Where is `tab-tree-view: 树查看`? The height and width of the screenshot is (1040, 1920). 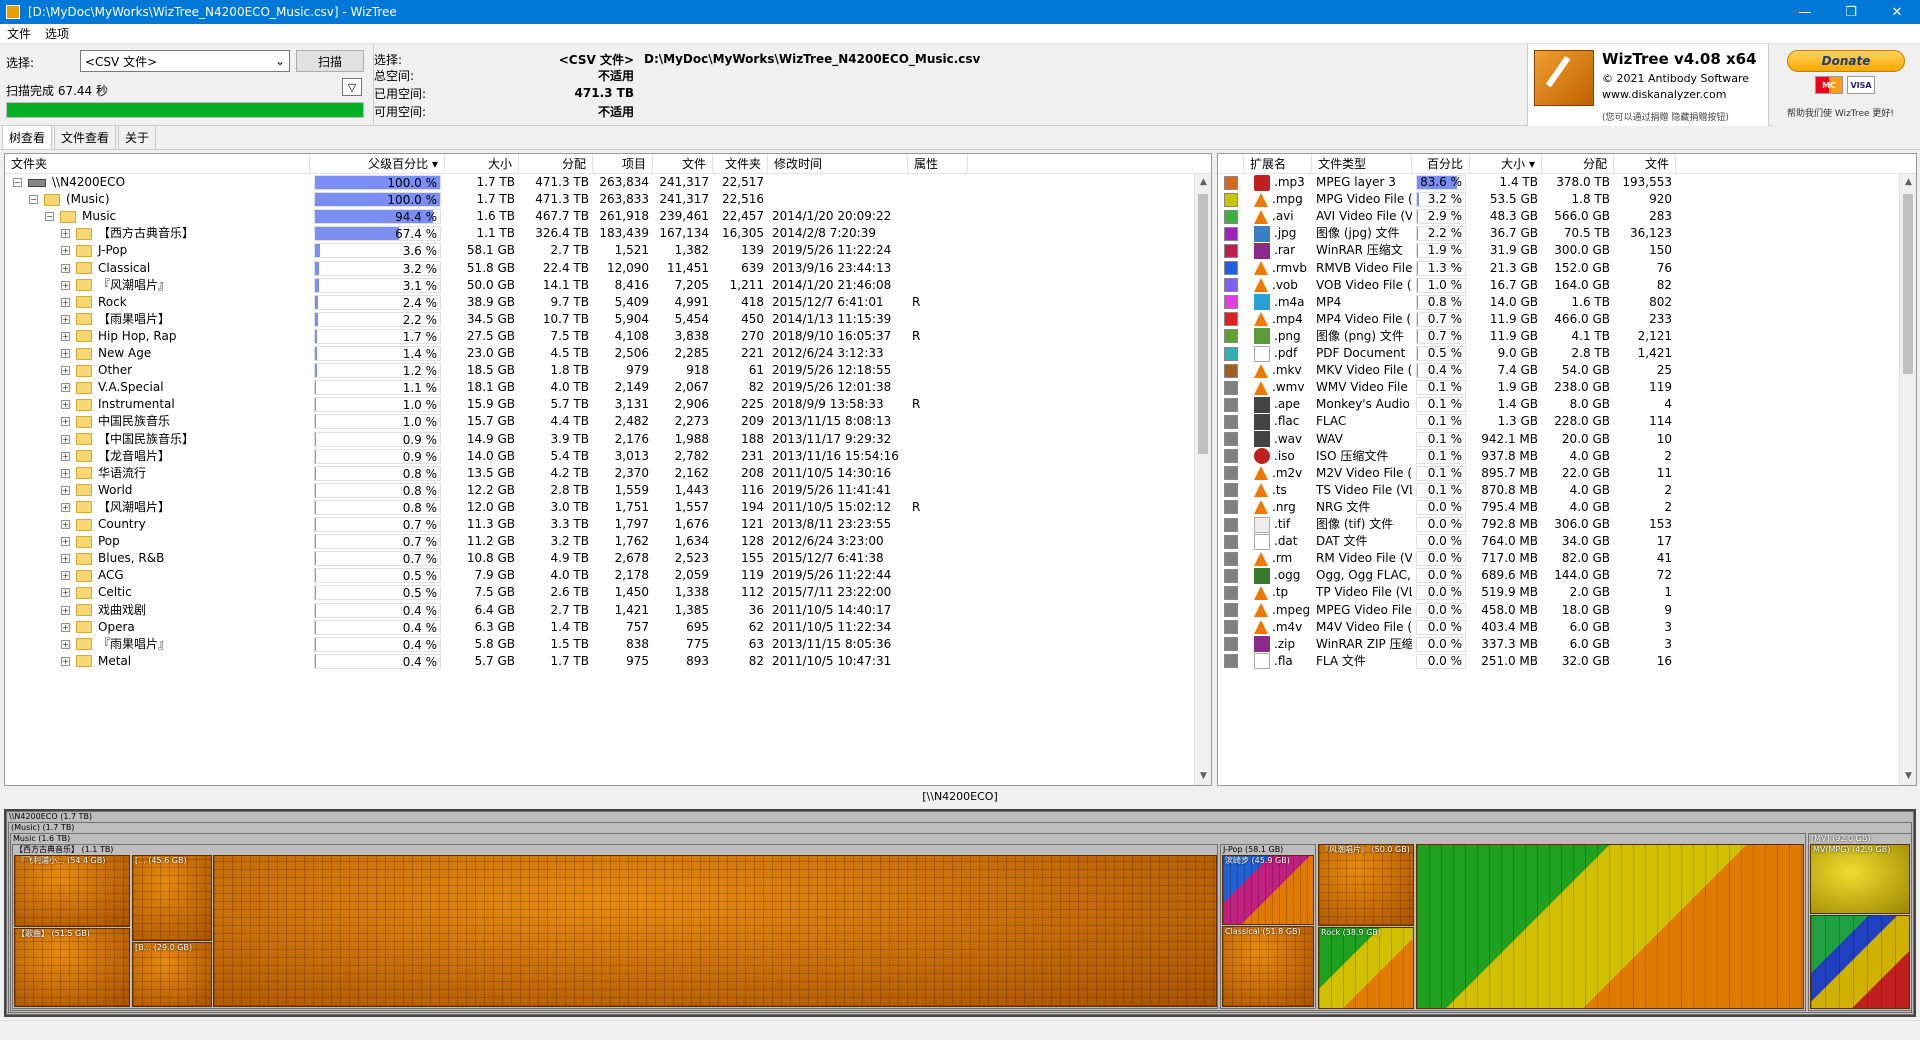 tab-tree-view: 树查看 is located at coordinates (27, 137).